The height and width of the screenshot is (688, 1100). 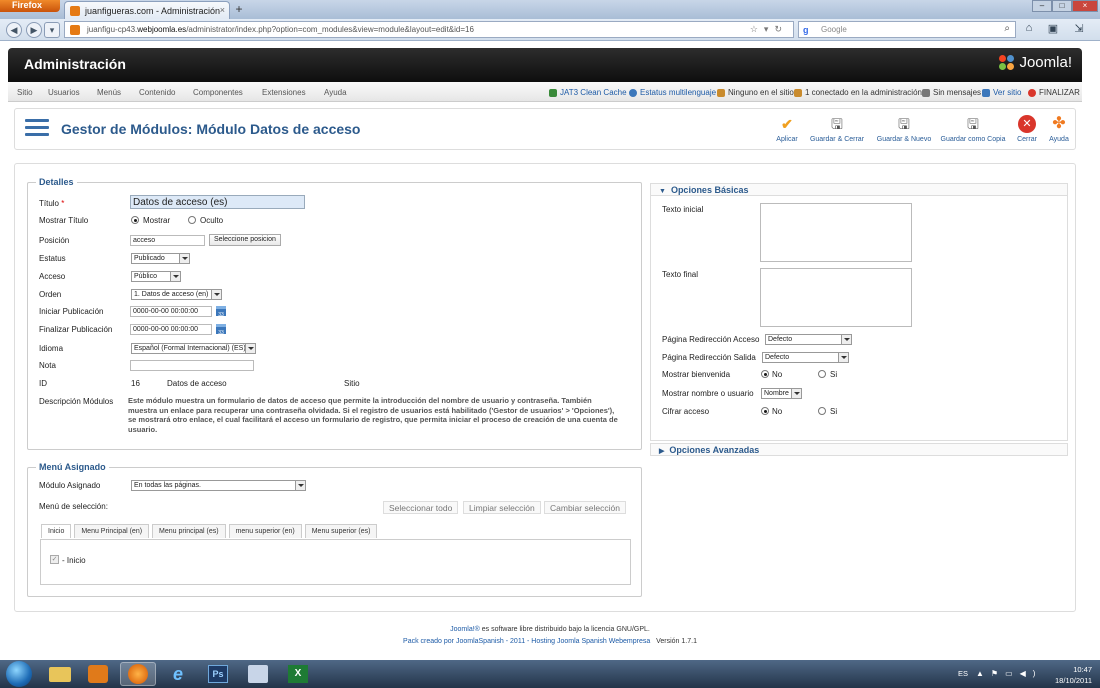 I want to click on position-input: acceso, so click(x=167, y=240).